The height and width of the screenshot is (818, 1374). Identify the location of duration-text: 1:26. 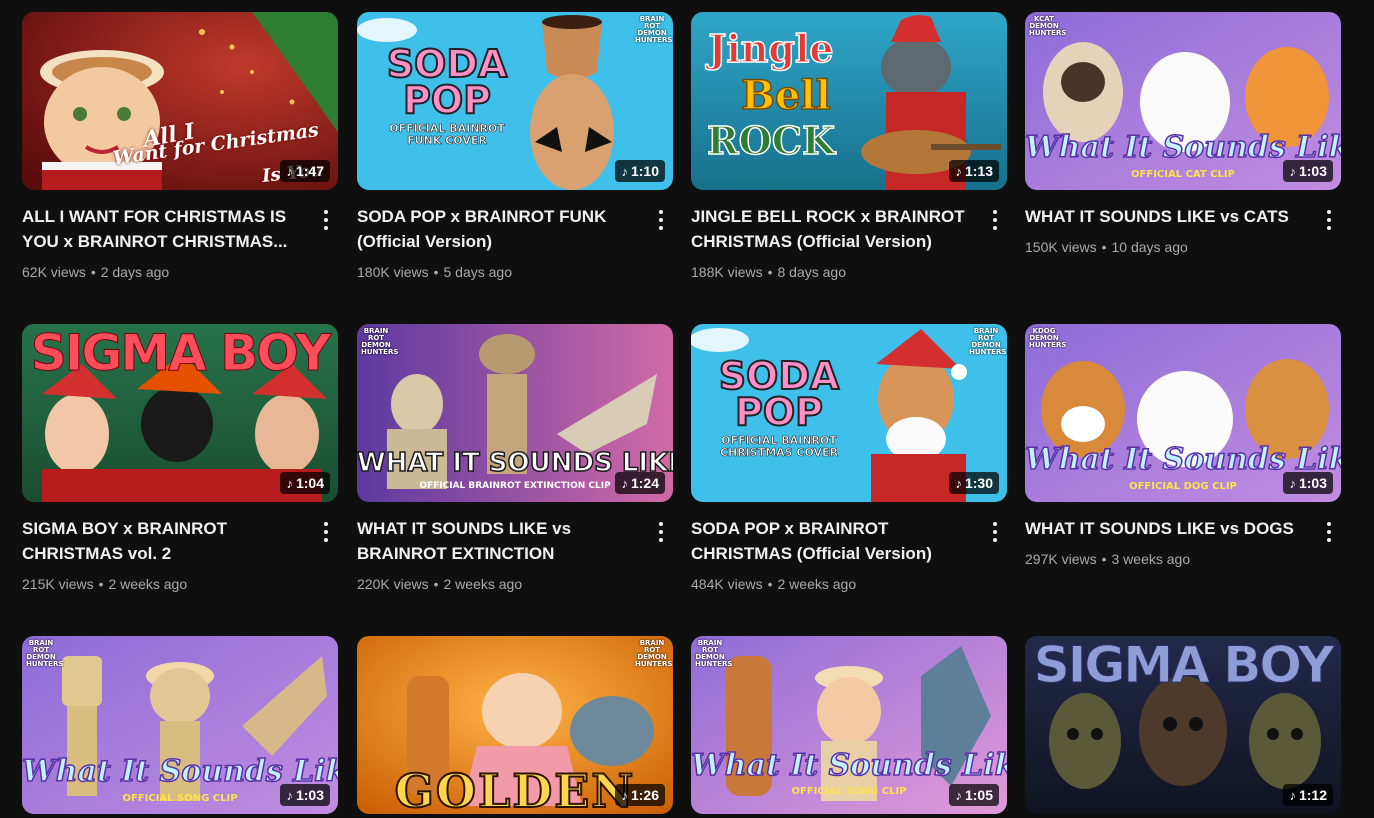
(644, 795).